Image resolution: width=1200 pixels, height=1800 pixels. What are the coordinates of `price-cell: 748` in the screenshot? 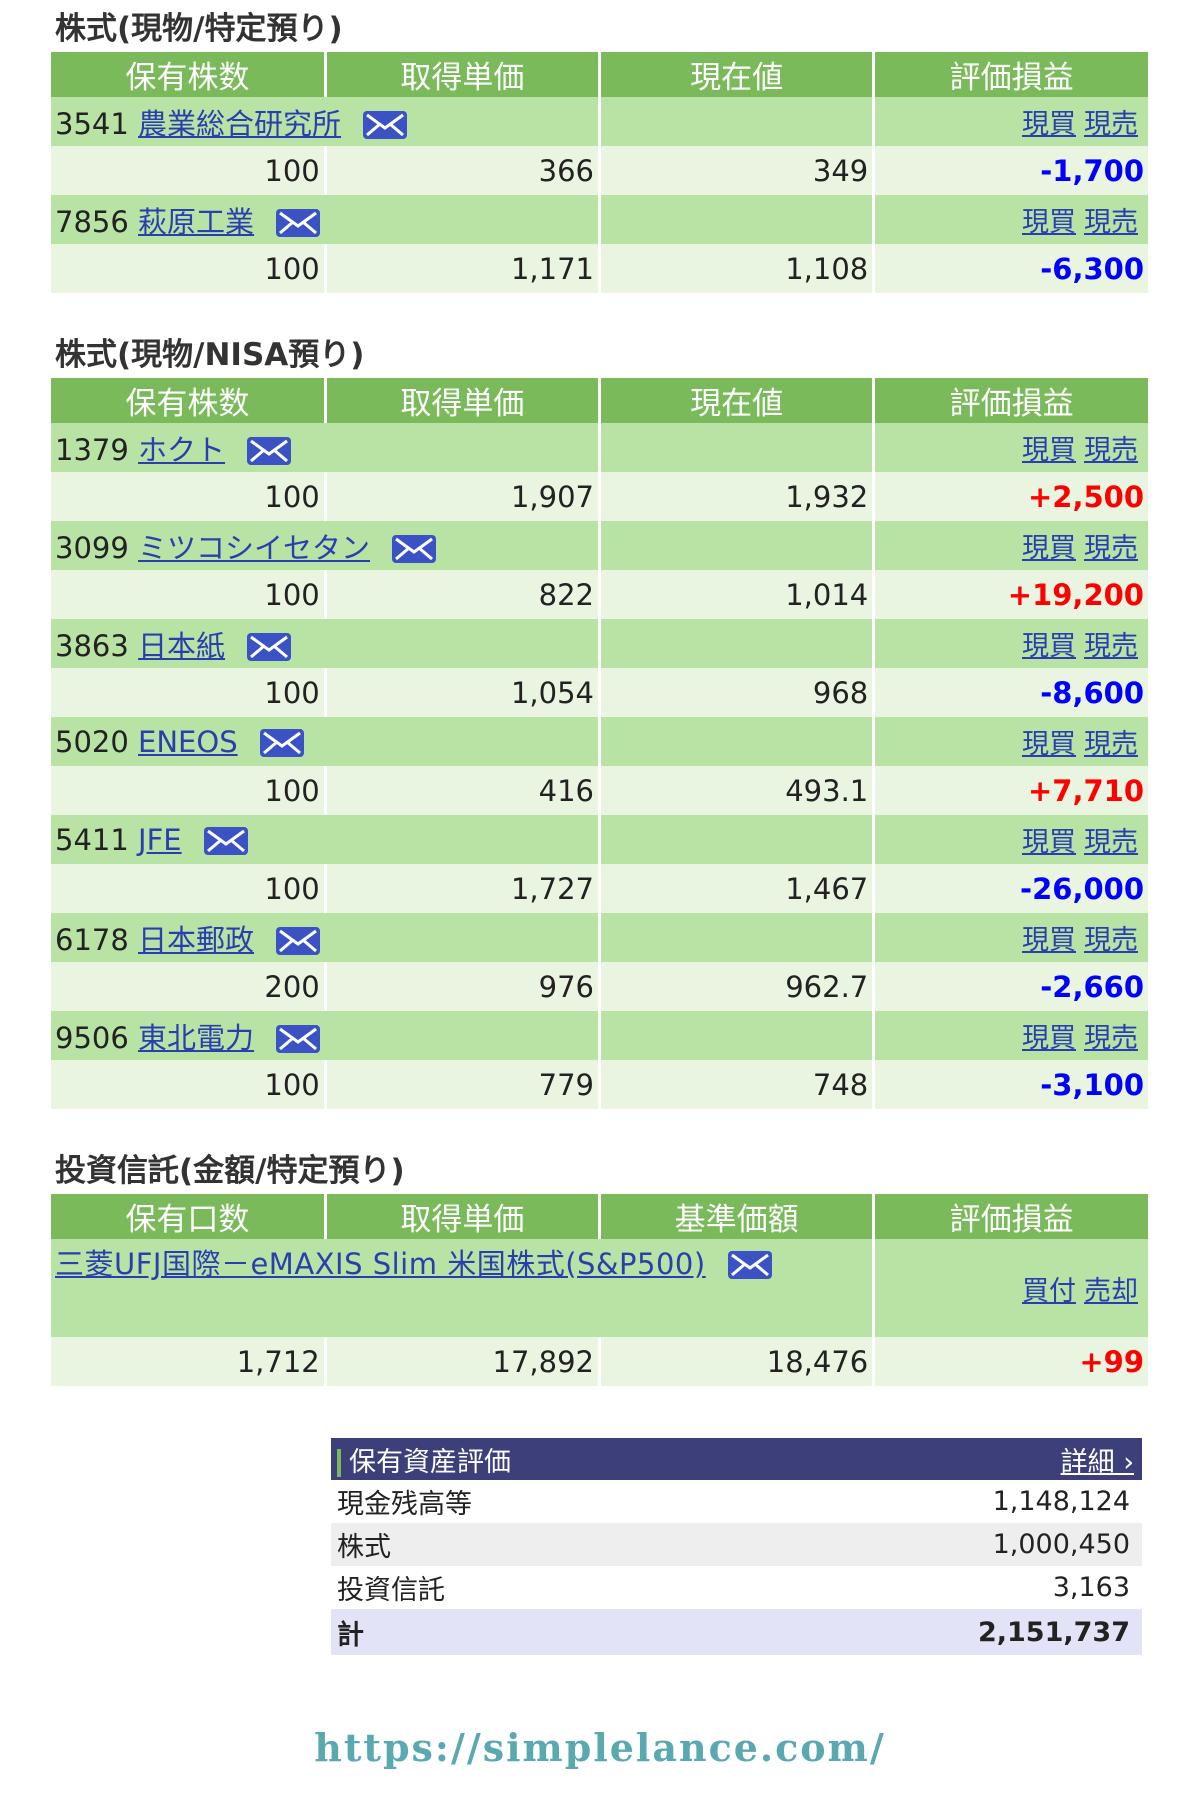 It's located at (737, 1084).